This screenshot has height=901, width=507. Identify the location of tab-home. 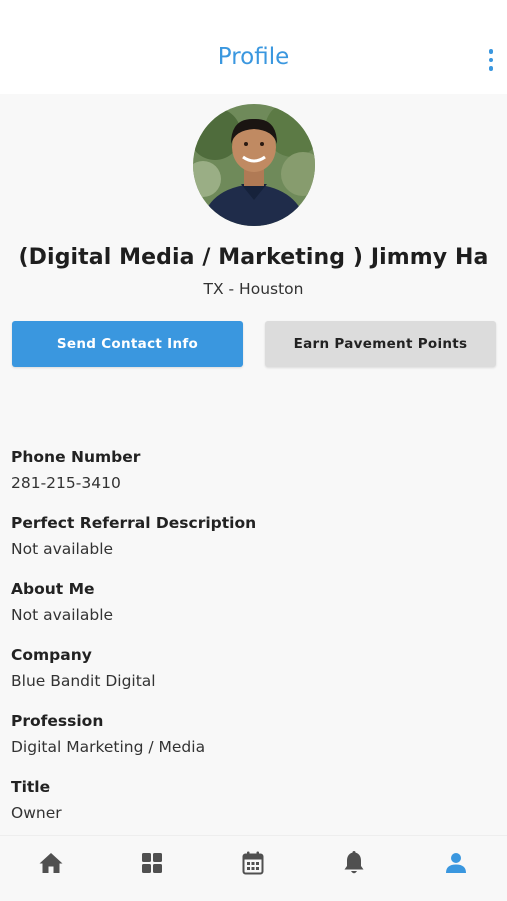
(51, 863).